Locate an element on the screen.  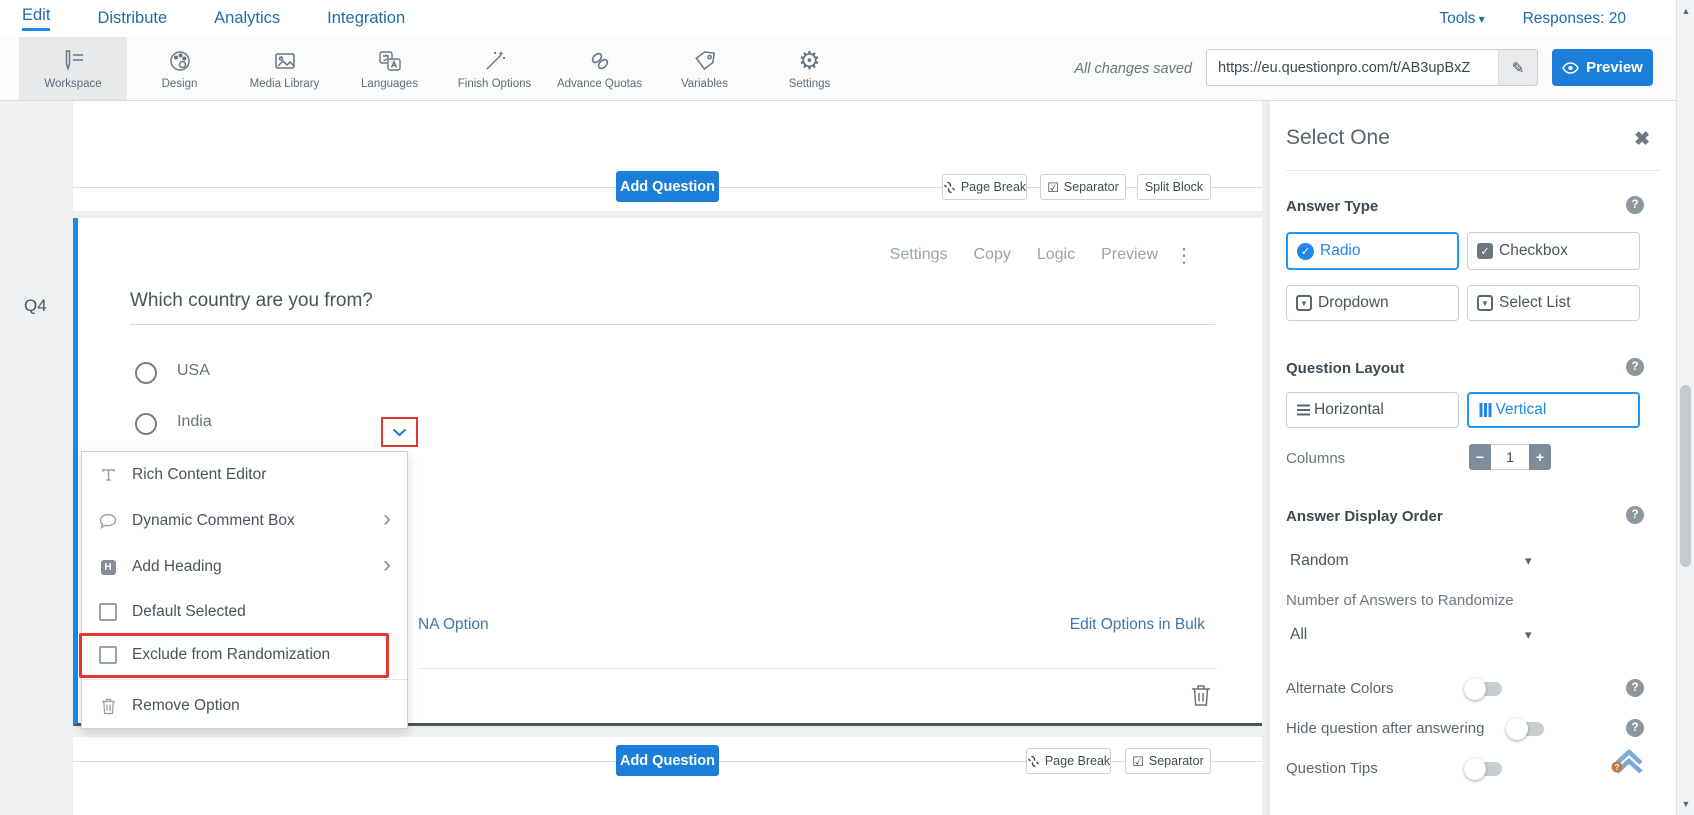
nav-tab-analytics: Analytics is located at coordinates (247, 18).